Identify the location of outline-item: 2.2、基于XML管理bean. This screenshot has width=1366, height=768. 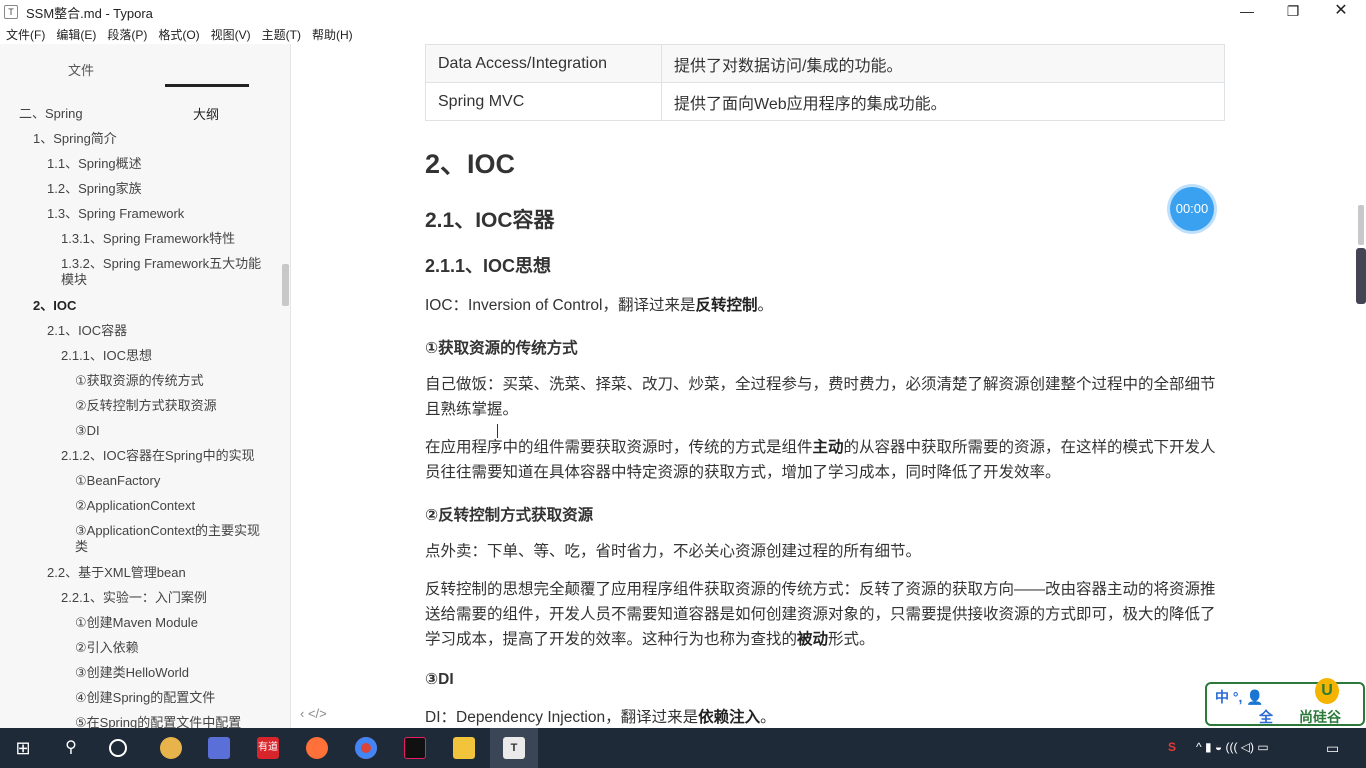
(116, 573).